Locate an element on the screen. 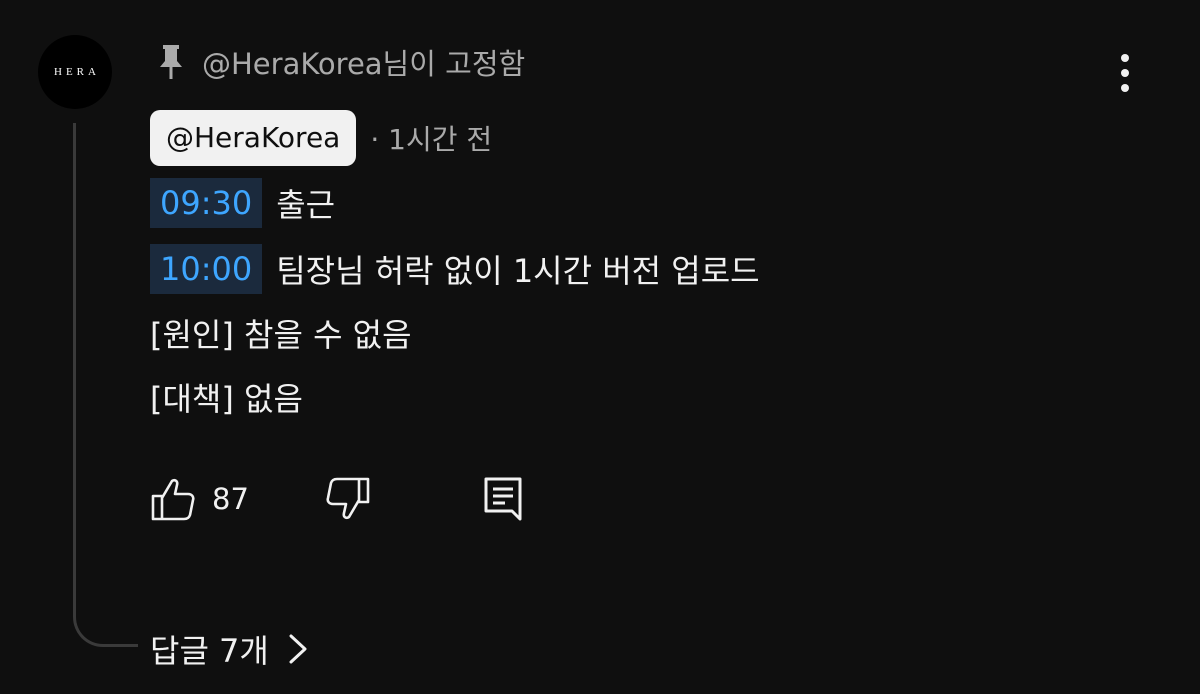 The width and height of the screenshot is (1200, 694). comment-text: [대책] 없음 is located at coordinates (226, 399).